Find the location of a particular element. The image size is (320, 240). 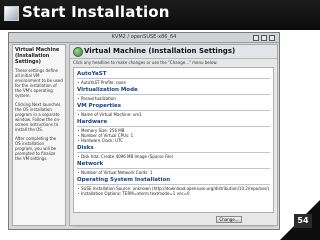

section-link: Network is located at coordinates (173, 164).